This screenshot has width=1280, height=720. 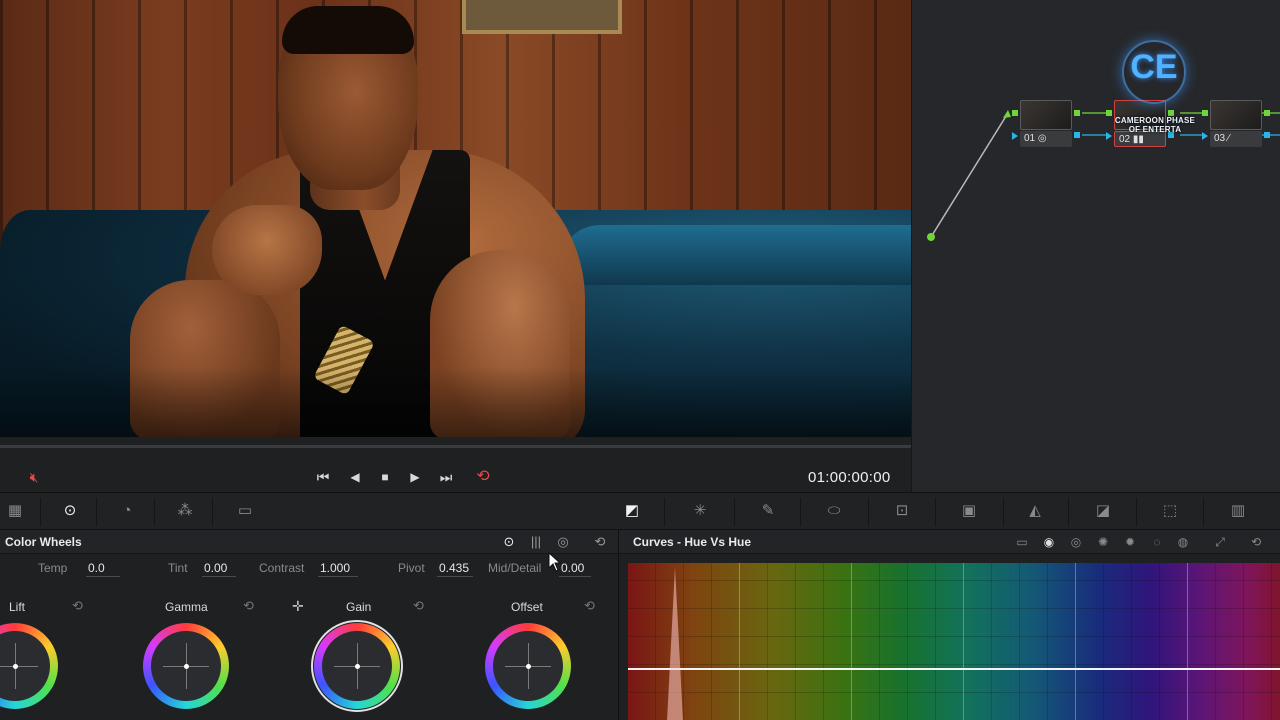 What do you see at coordinates (77, 606) in the screenshot?
I see `lift-reset-icon: ⟲` at bounding box center [77, 606].